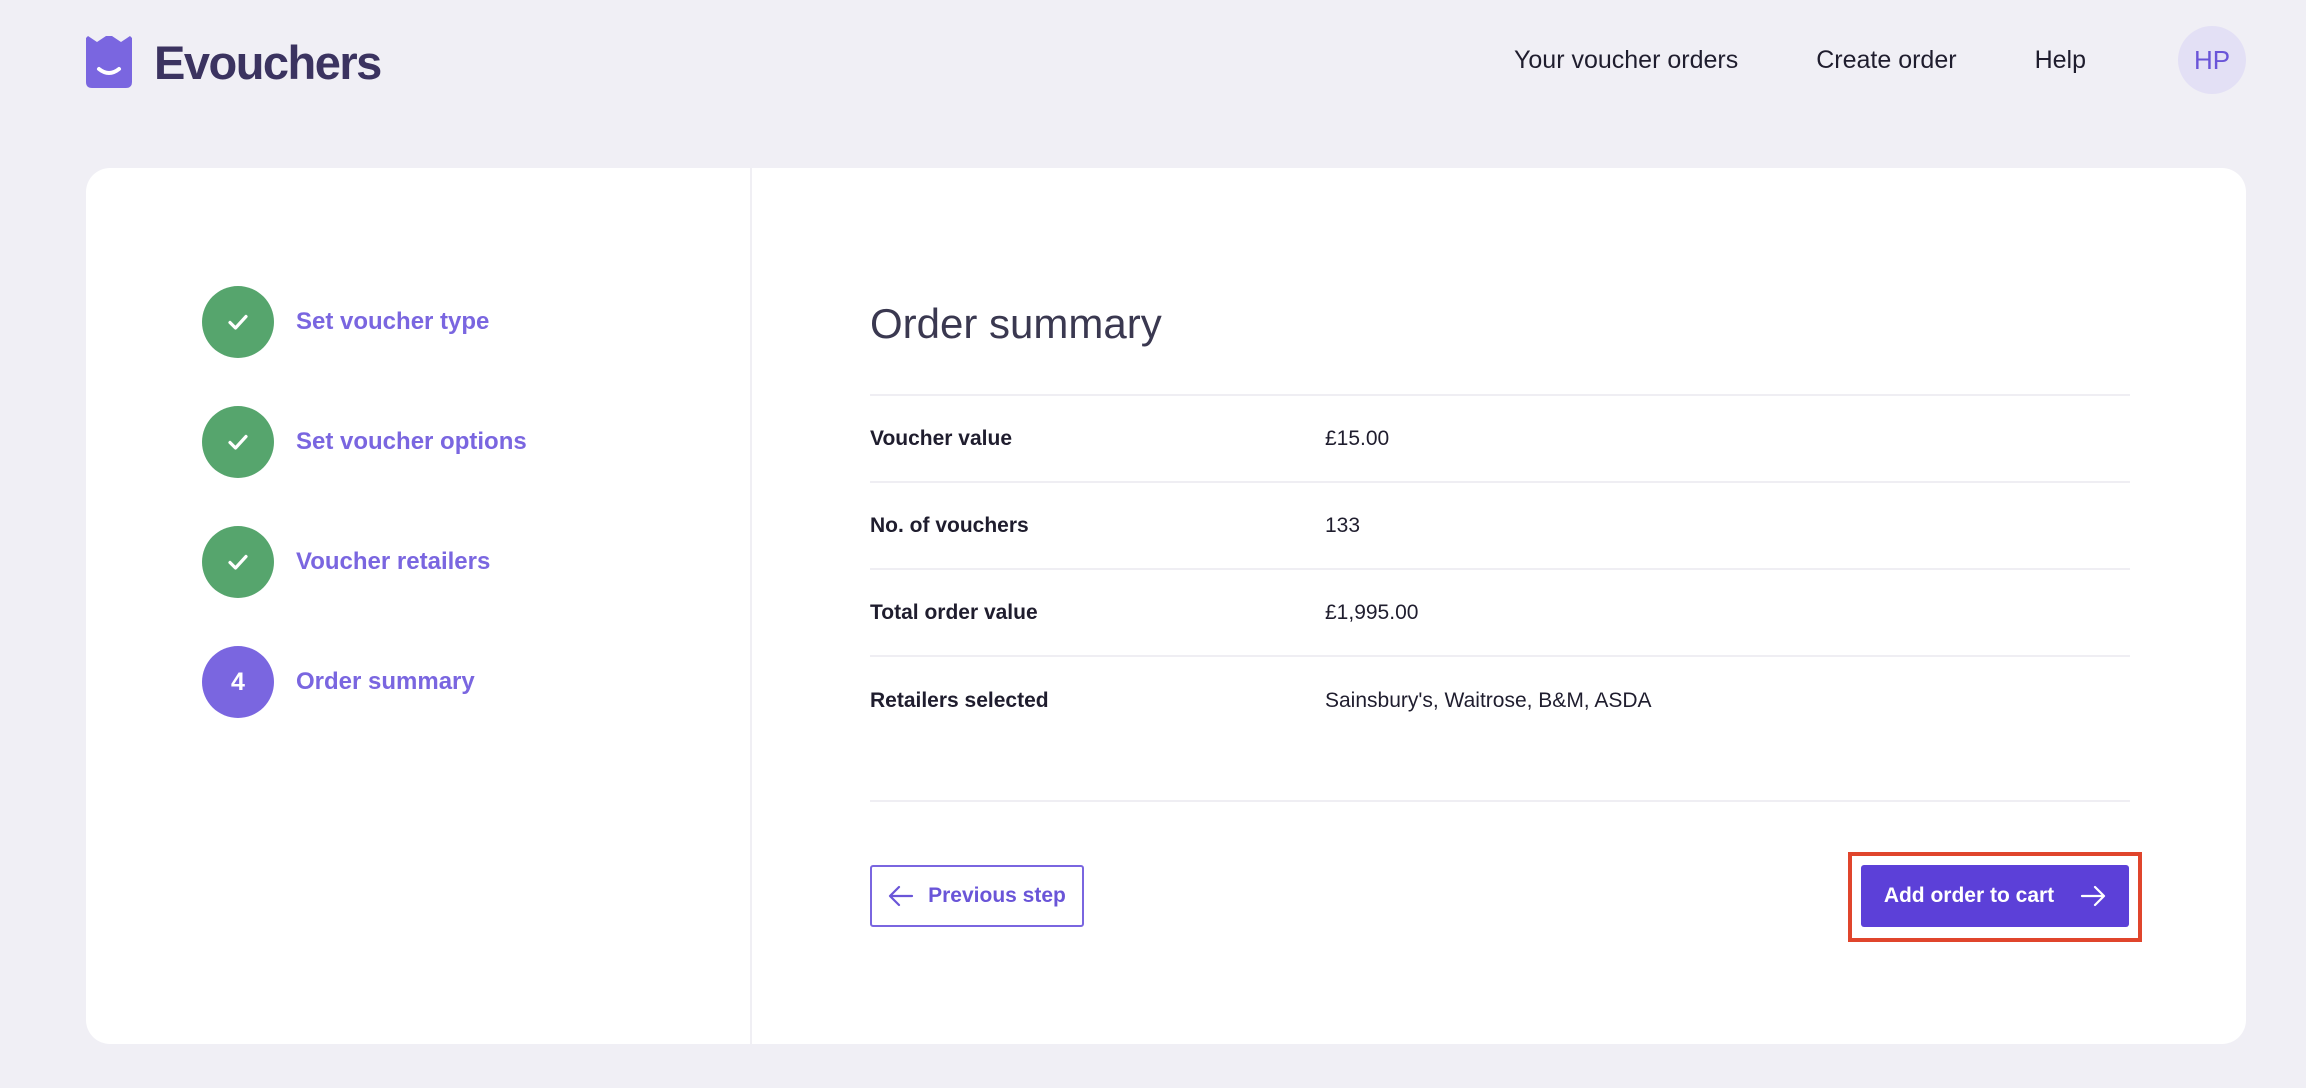  Describe the element at coordinates (1886, 60) in the screenshot. I see `nav-create-order: Create order` at that location.